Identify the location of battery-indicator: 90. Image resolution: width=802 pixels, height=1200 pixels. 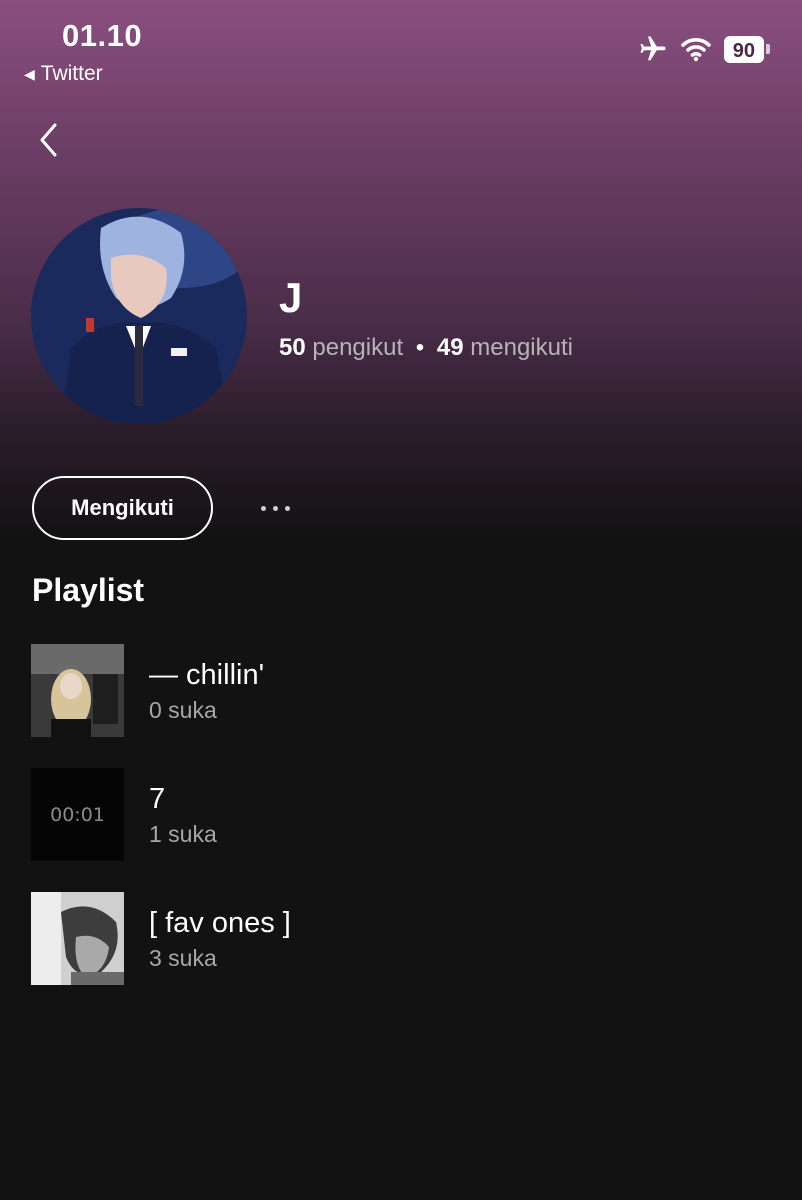
(746, 49).